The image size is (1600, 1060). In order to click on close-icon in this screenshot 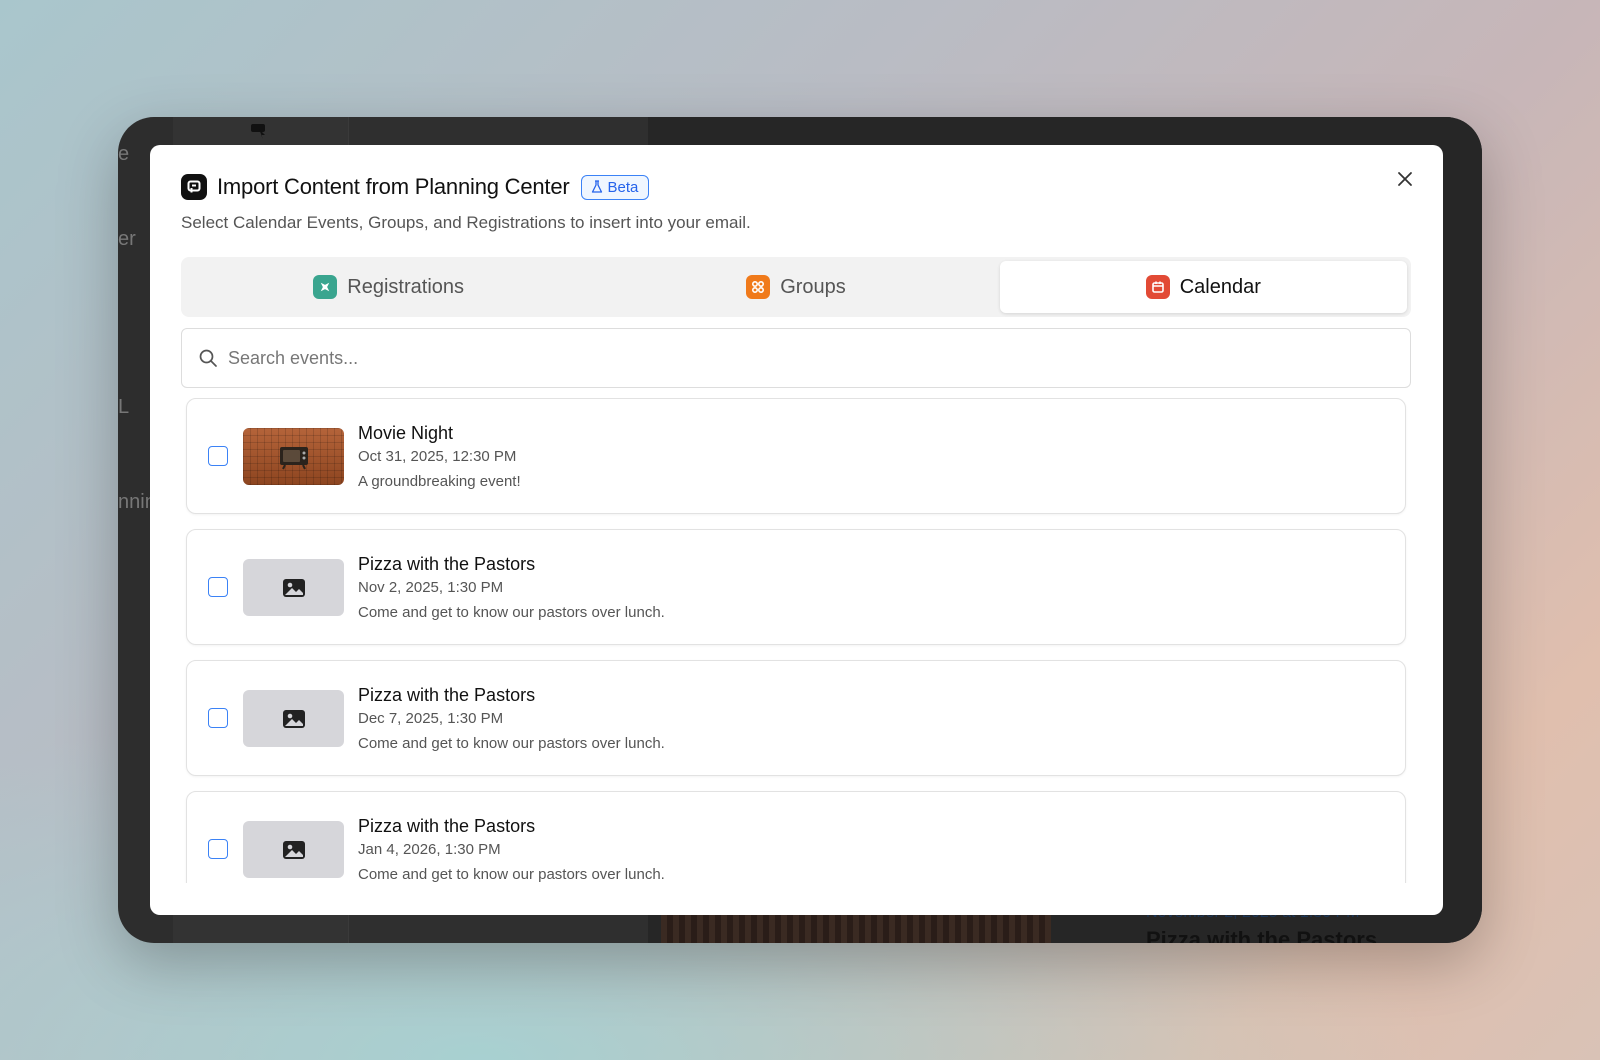, I will do `click(1405, 179)`.